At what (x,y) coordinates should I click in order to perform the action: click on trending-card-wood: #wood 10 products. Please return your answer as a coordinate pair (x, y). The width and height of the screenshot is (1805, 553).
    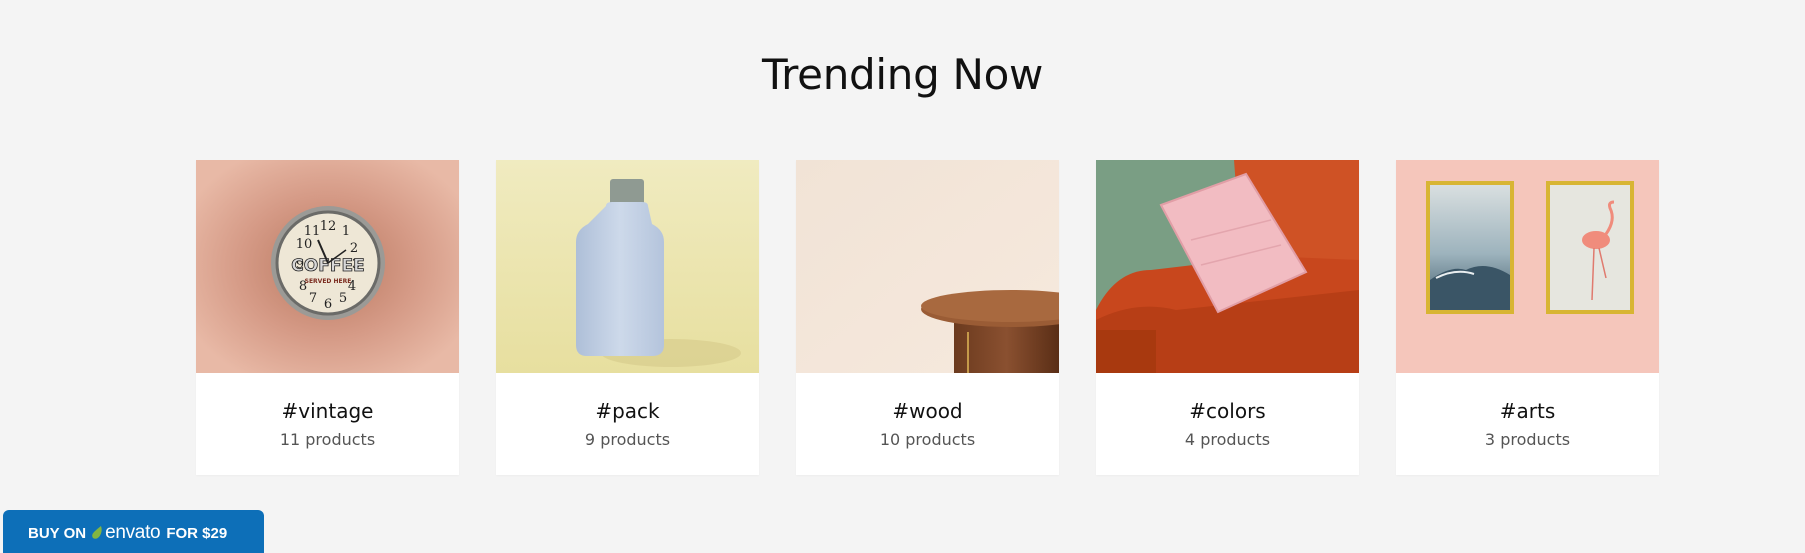
    Looking at the image, I should click on (927, 317).